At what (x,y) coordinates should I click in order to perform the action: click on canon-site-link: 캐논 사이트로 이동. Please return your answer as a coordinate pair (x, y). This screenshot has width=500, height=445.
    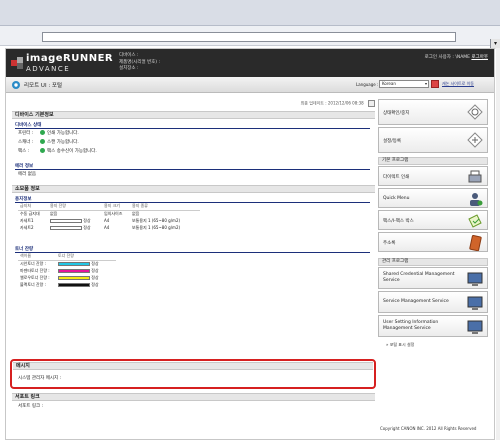
    Looking at the image, I should click on (458, 84).